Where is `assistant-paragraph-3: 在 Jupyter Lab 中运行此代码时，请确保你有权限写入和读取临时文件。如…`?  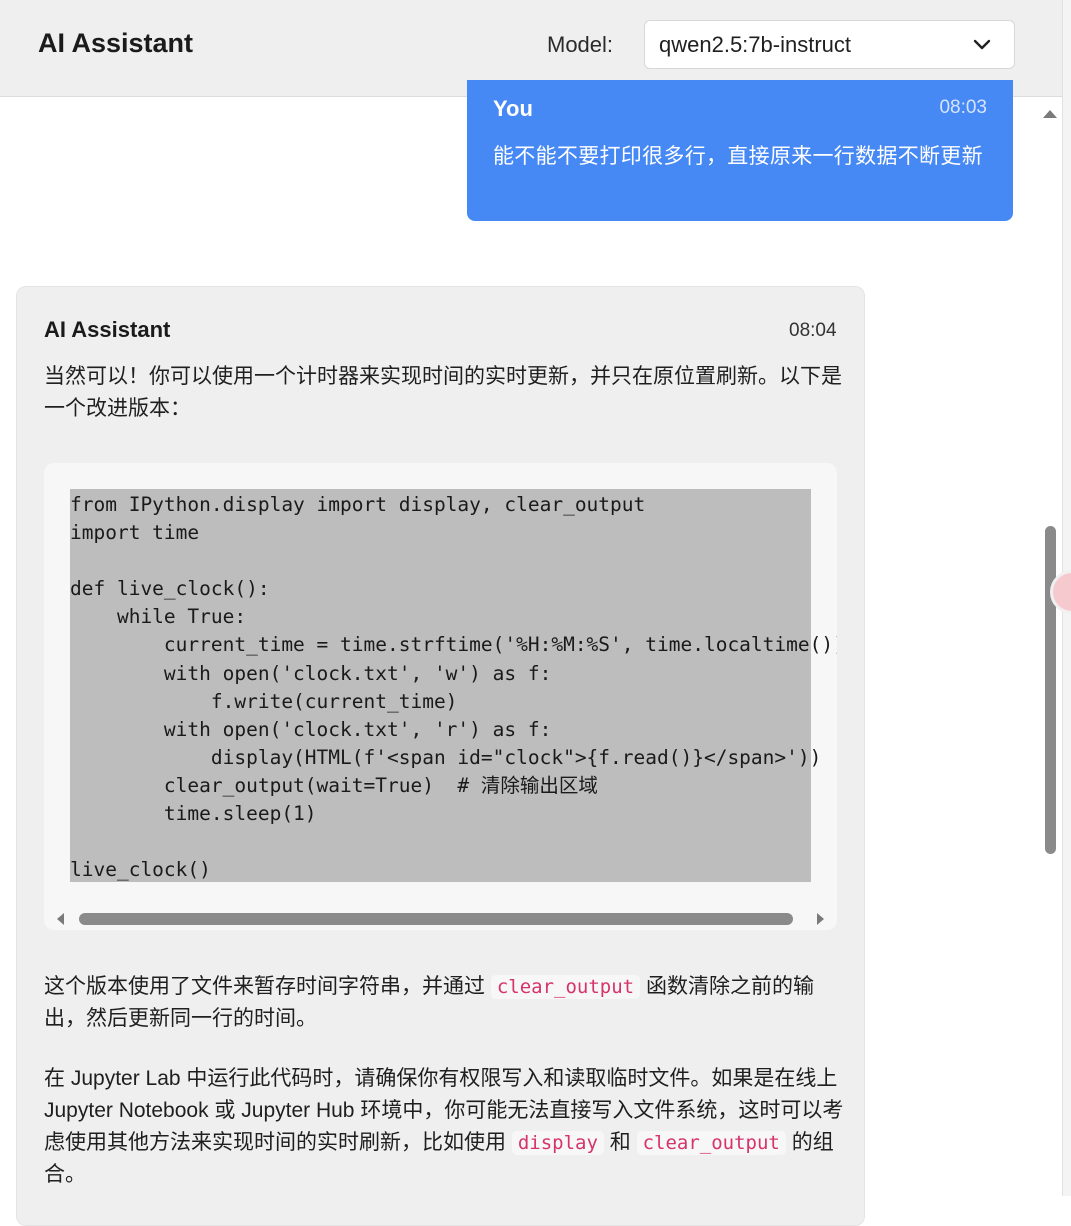 assistant-paragraph-3: 在 Jupyter Lab 中运行此代码时，请确保你有权限写入和读取临时文件。如… is located at coordinates (444, 1127).